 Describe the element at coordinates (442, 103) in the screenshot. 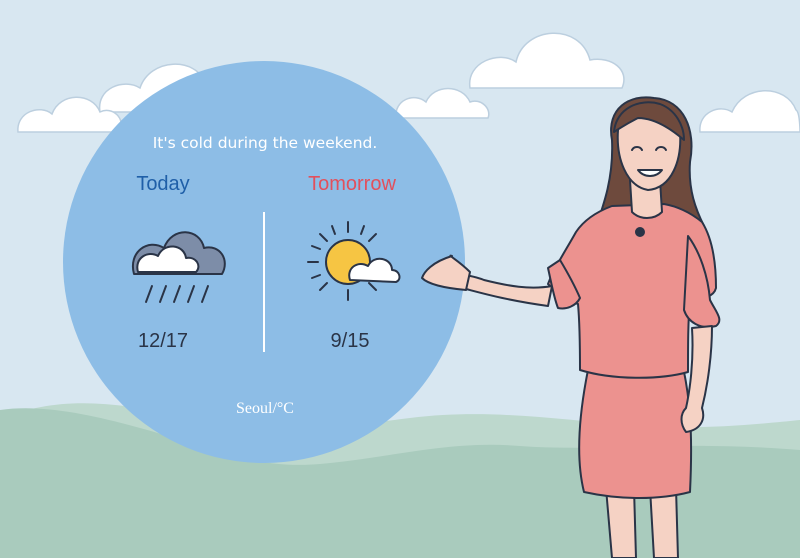

I see `cloud-center` at that location.